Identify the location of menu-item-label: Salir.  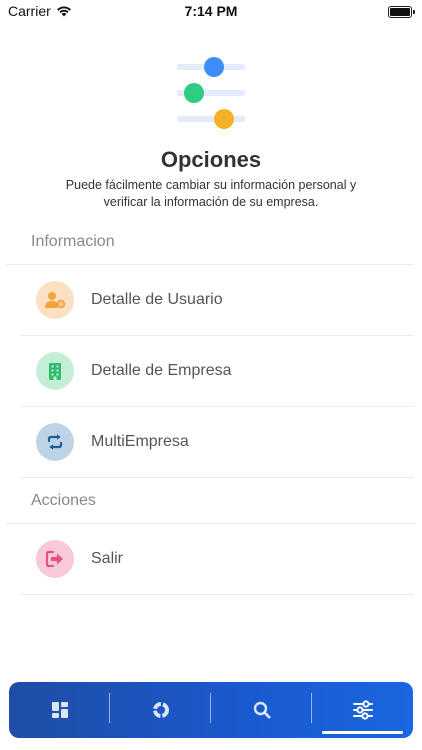
(107, 558).